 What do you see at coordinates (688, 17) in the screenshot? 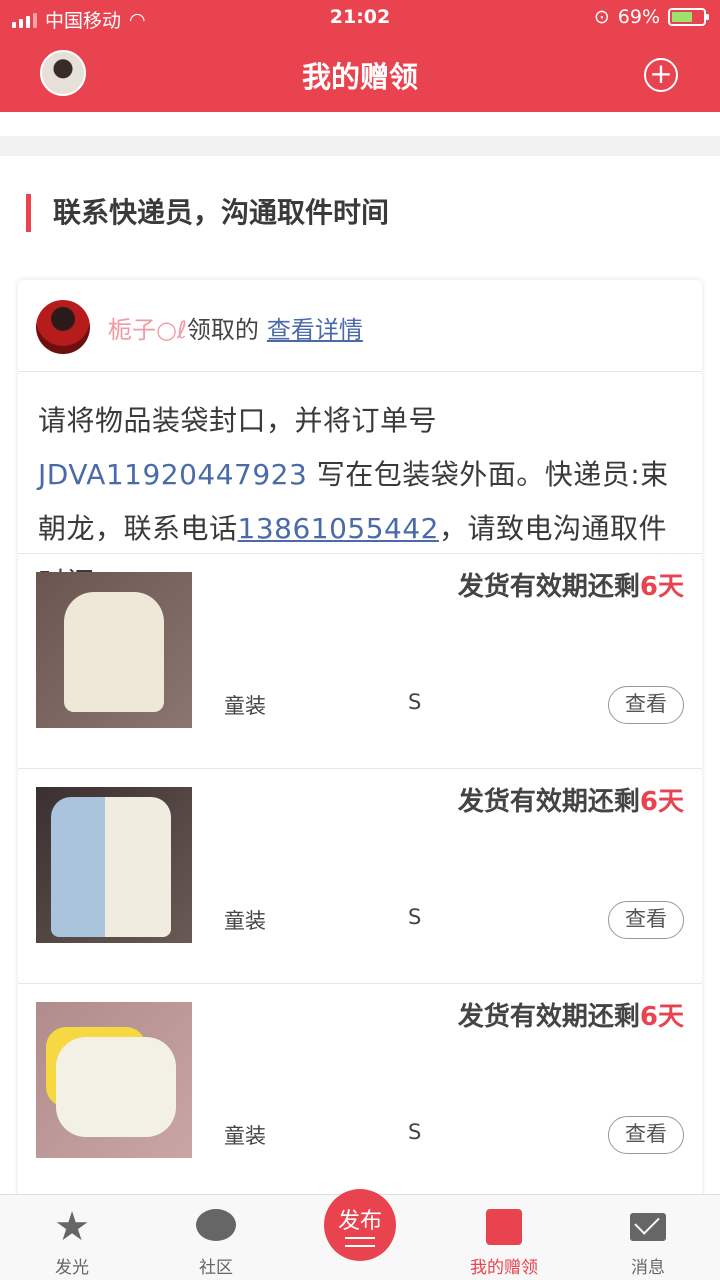
I see `battery-icon` at bounding box center [688, 17].